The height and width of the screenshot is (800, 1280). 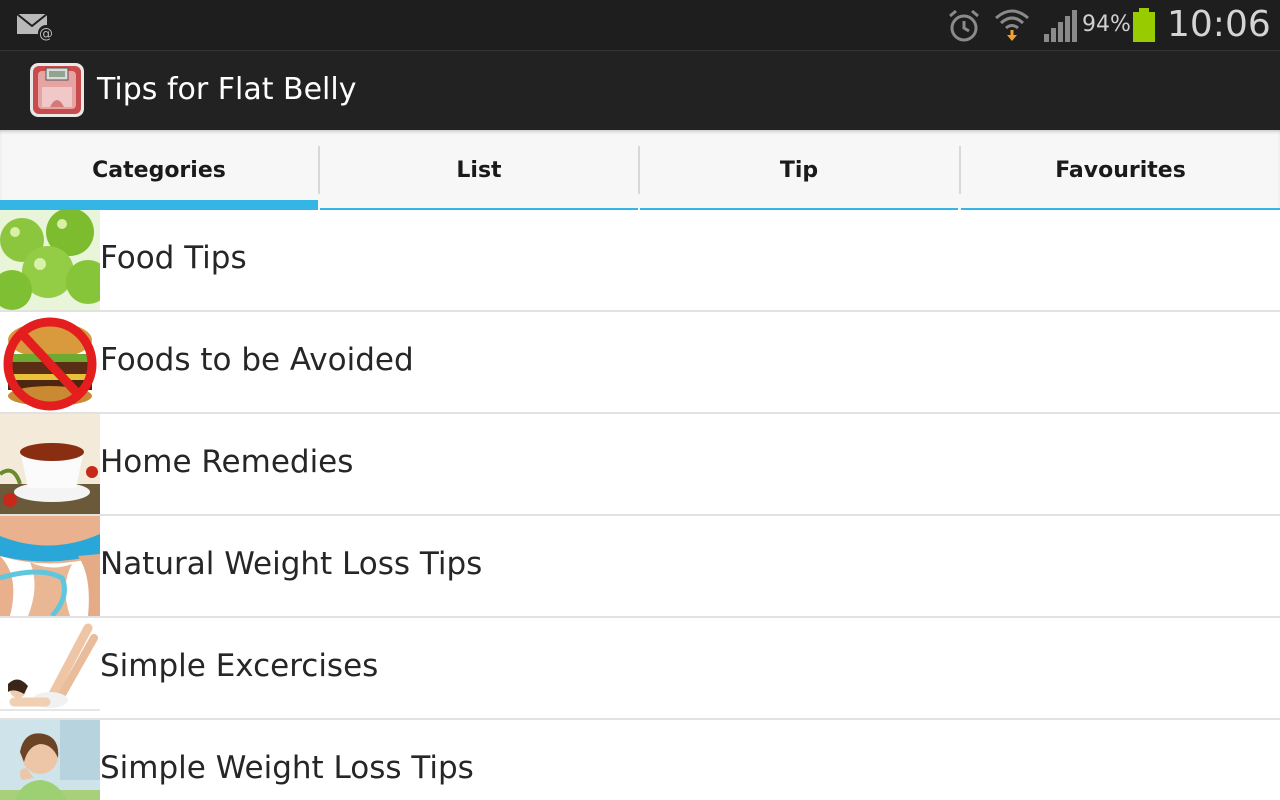 I want to click on list-item-label: Home Remedies, so click(x=227, y=462).